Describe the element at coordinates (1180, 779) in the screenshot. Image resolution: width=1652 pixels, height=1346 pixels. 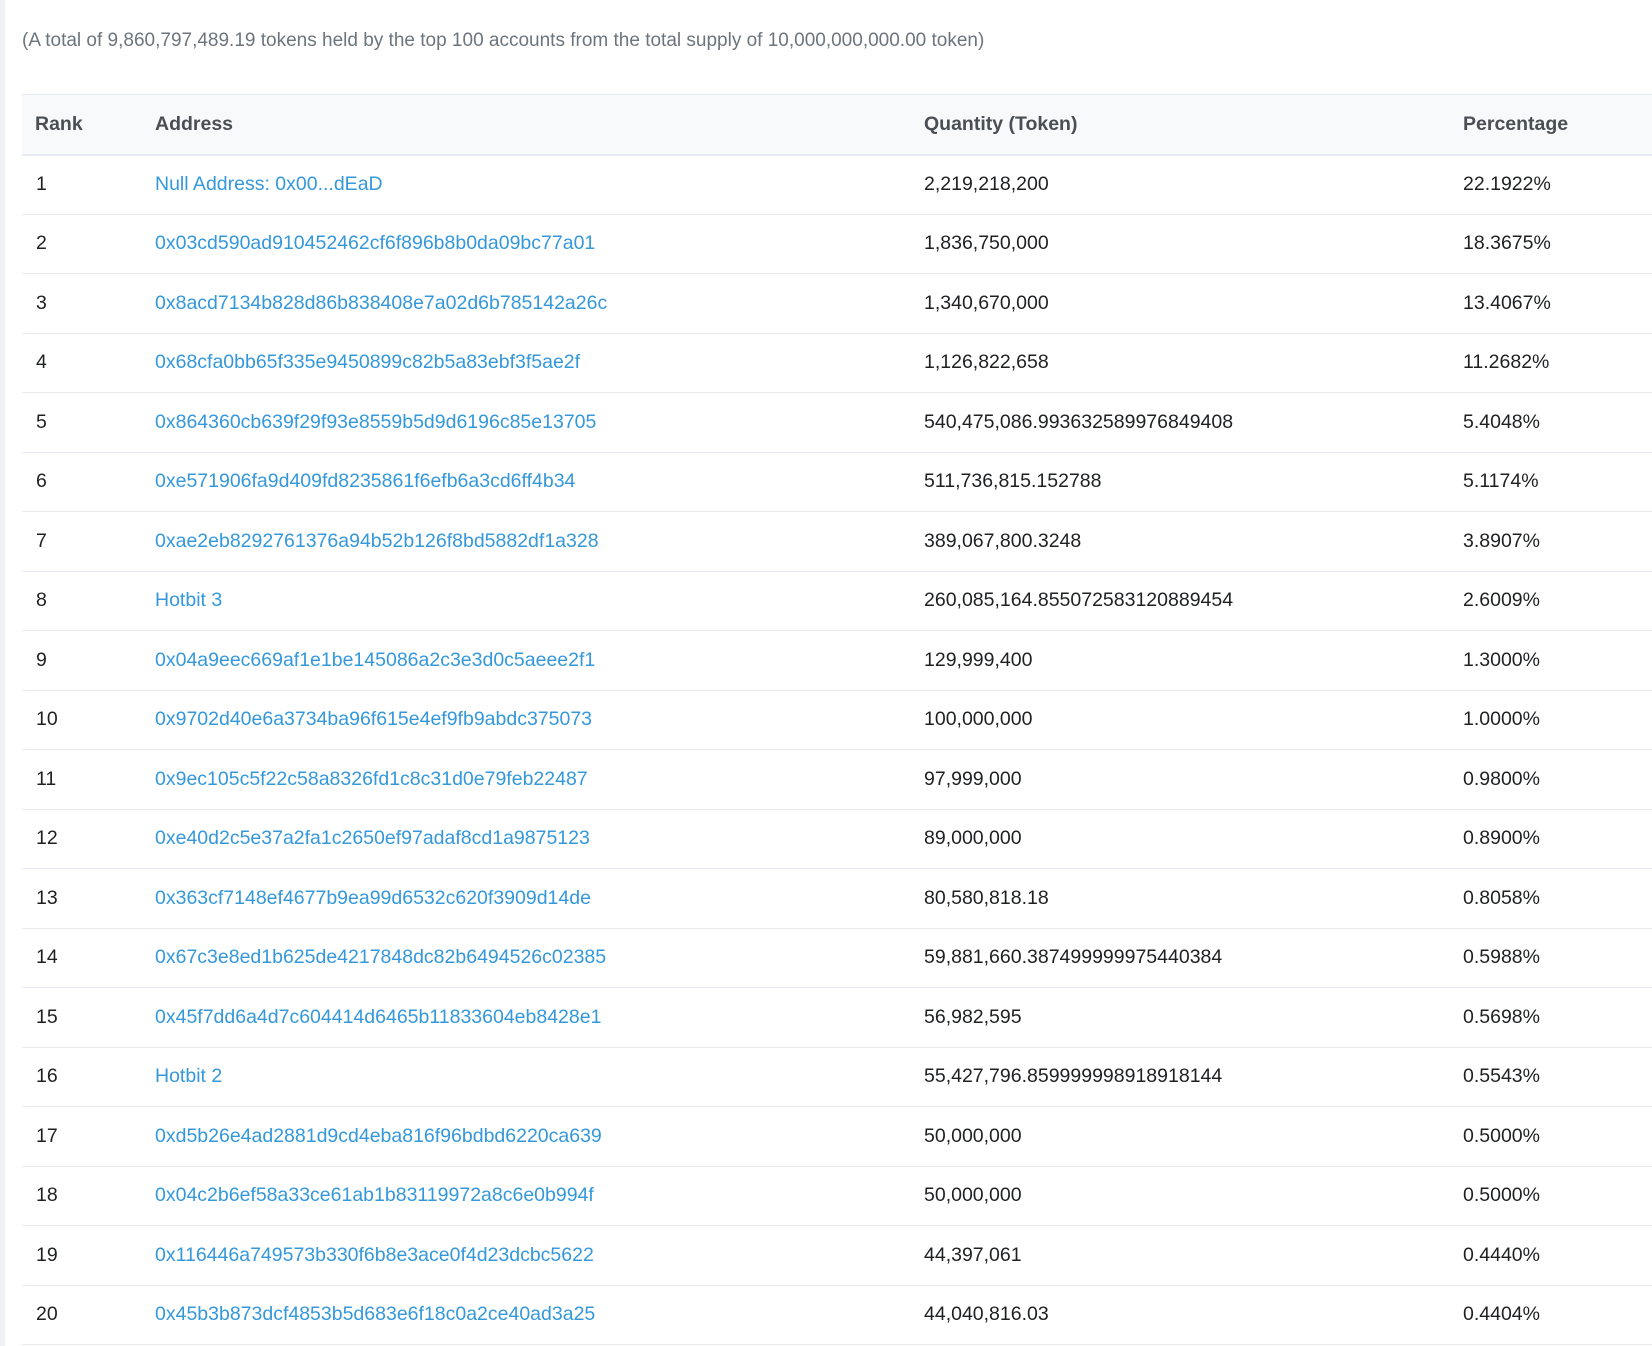
I see `quantity-cell: 97,999,000` at that location.